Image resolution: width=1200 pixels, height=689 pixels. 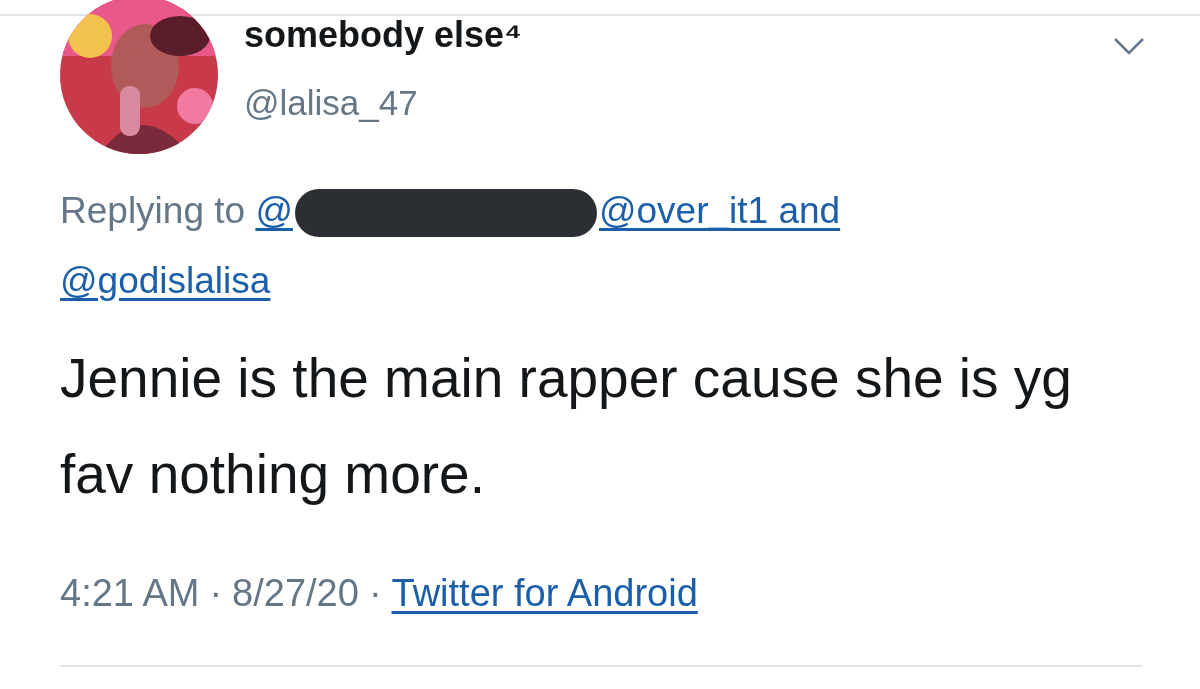 What do you see at coordinates (165, 280) in the screenshot?
I see `mention-link: @godislalisa` at bounding box center [165, 280].